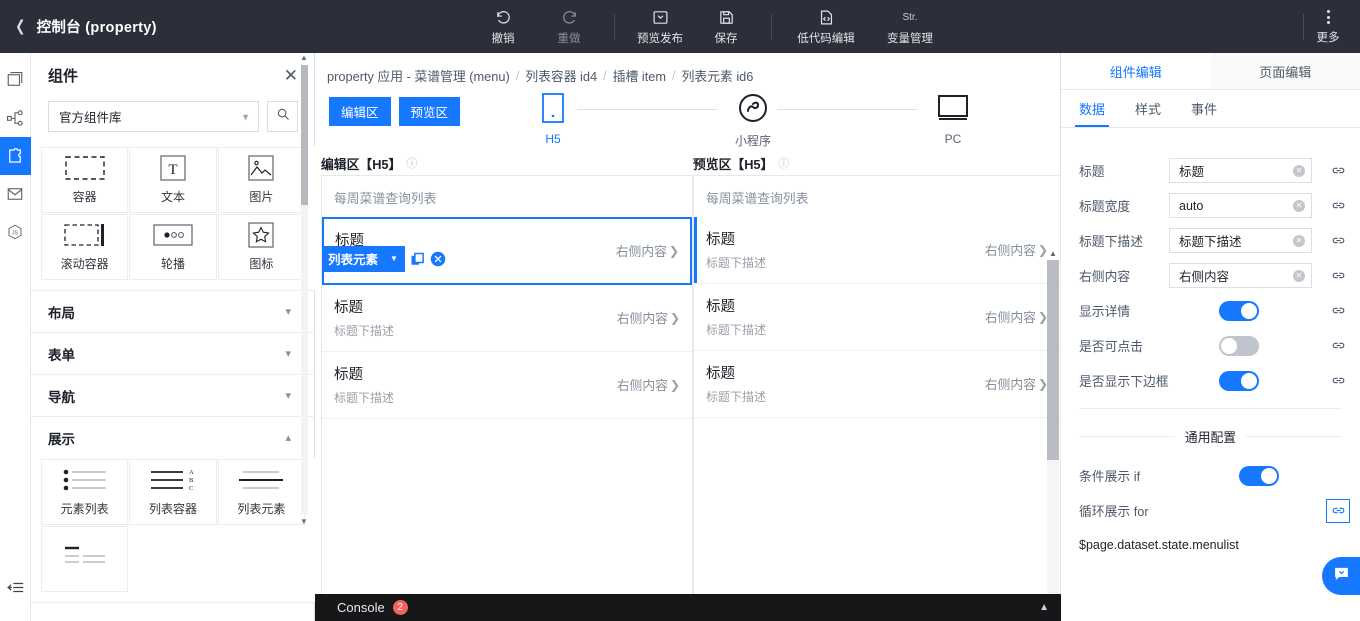  What do you see at coordinates (753, 121) in the screenshot?
I see `device-miniprogram: 小程序` at bounding box center [753, 121].